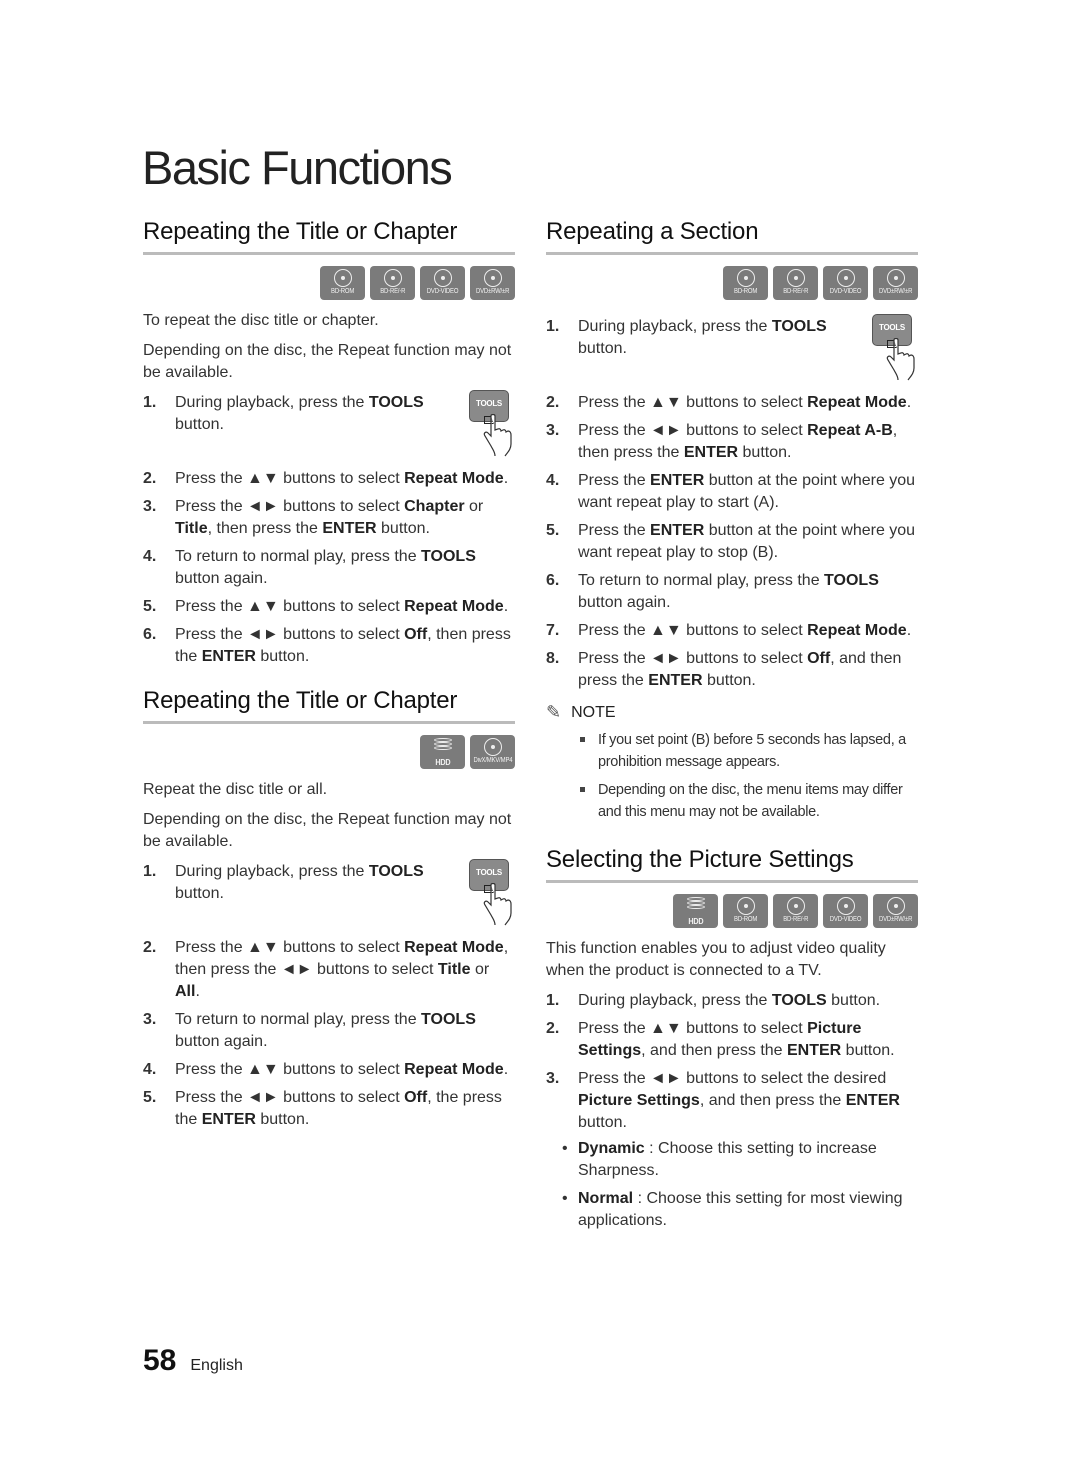  What do you see at coordinates (553, 630) in the screenshot?
I see `step-number: 7.` at bounding box center [553, 630].